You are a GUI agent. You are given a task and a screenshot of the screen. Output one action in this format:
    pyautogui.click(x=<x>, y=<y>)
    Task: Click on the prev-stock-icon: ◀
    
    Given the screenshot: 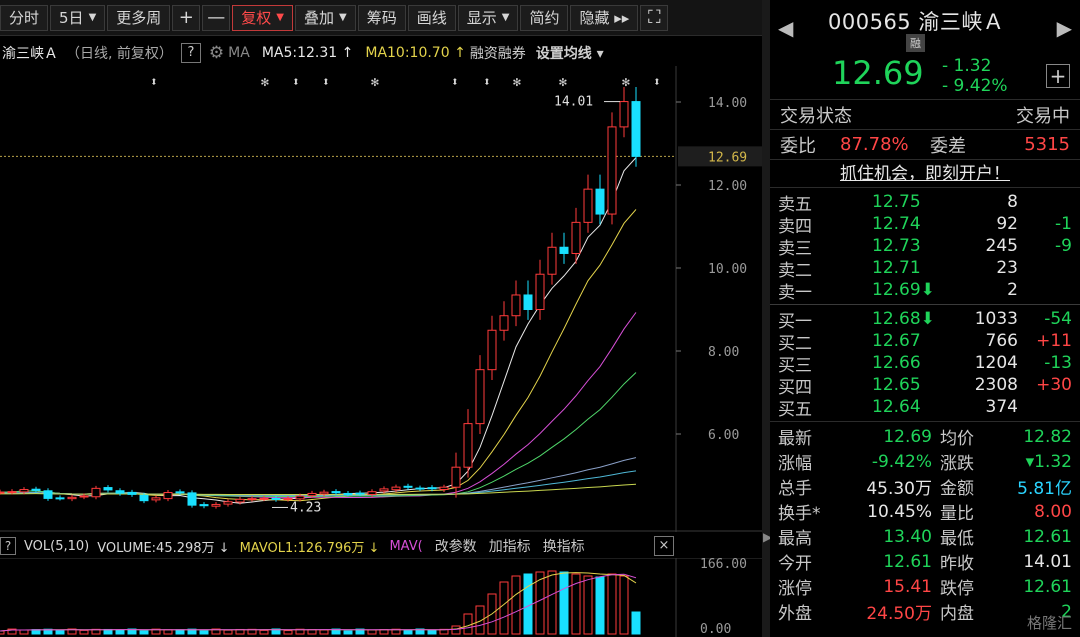 What is the action you would take?
    pyautogui.click(x=785, y=28)
    